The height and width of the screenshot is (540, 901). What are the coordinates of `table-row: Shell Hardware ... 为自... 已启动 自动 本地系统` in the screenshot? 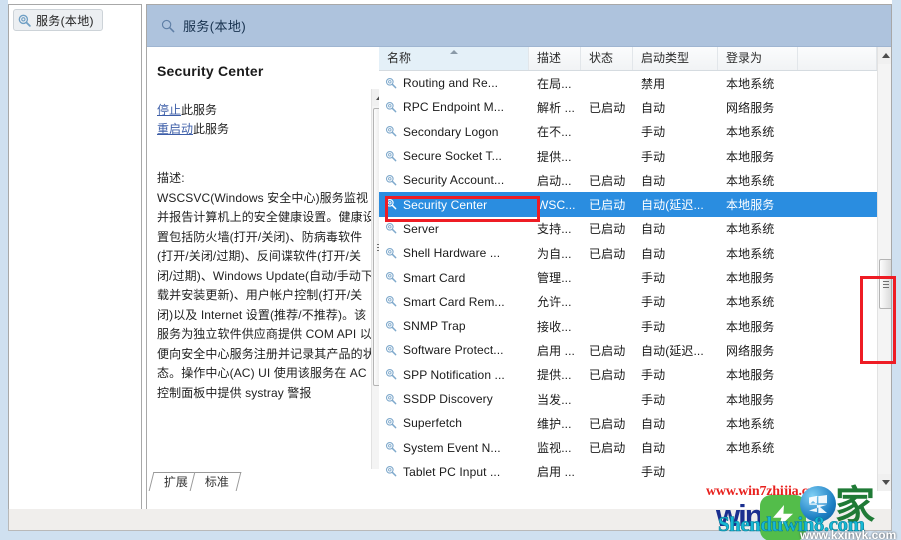 It's located at (635, 253).